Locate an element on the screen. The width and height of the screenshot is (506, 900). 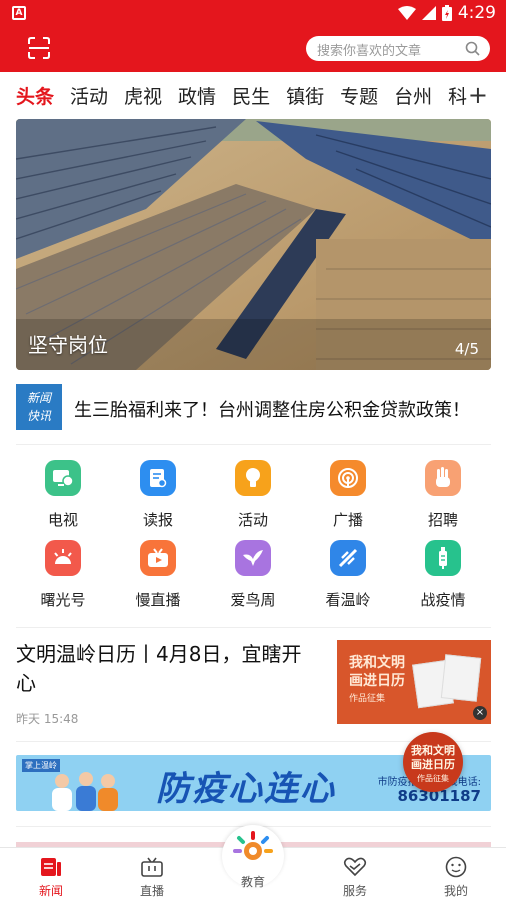
newspaper-icon is located at coordinates (158, 478).